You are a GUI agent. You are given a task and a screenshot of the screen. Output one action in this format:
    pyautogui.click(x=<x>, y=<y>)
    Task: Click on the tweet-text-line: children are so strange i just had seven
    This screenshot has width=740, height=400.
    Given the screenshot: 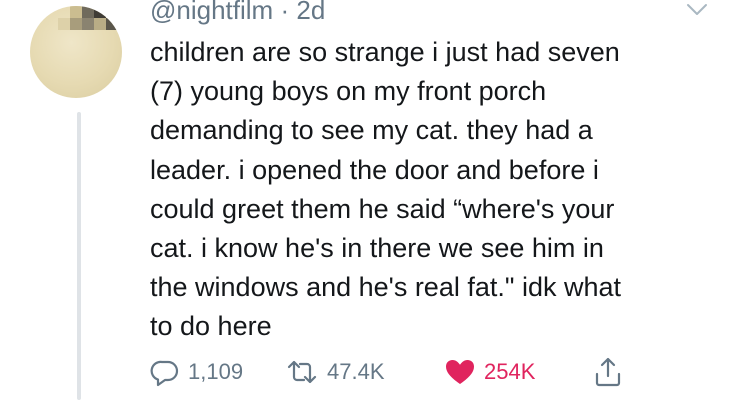 What is the action you would take?
    pyautogui.click(x=385, y=52)
    